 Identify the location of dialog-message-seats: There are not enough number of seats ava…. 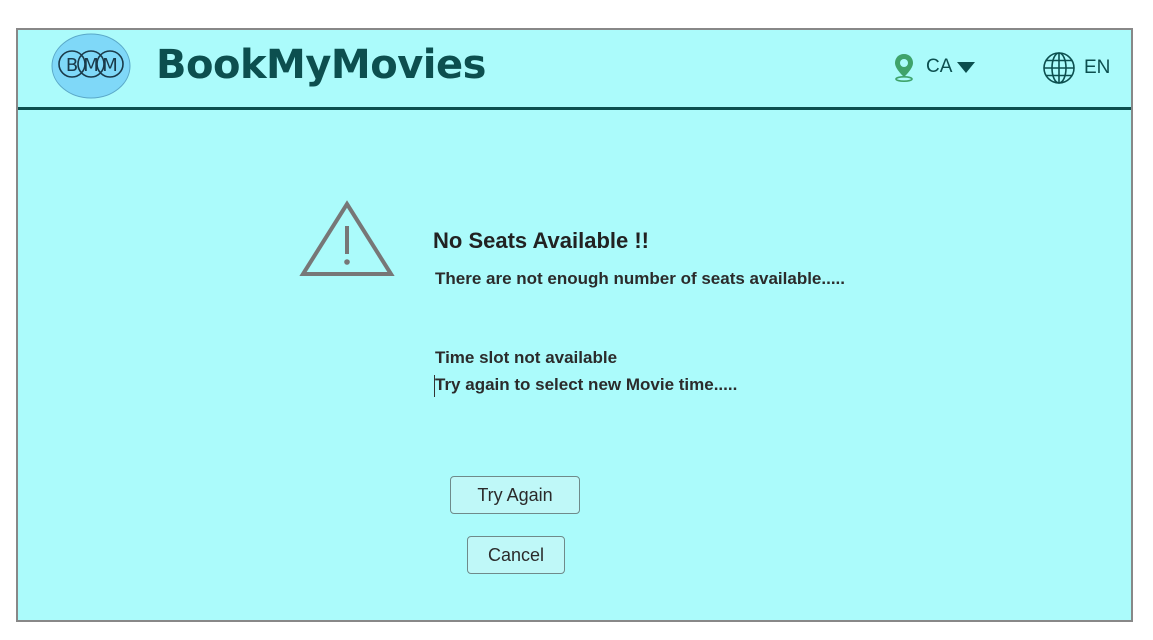
(640, 278).